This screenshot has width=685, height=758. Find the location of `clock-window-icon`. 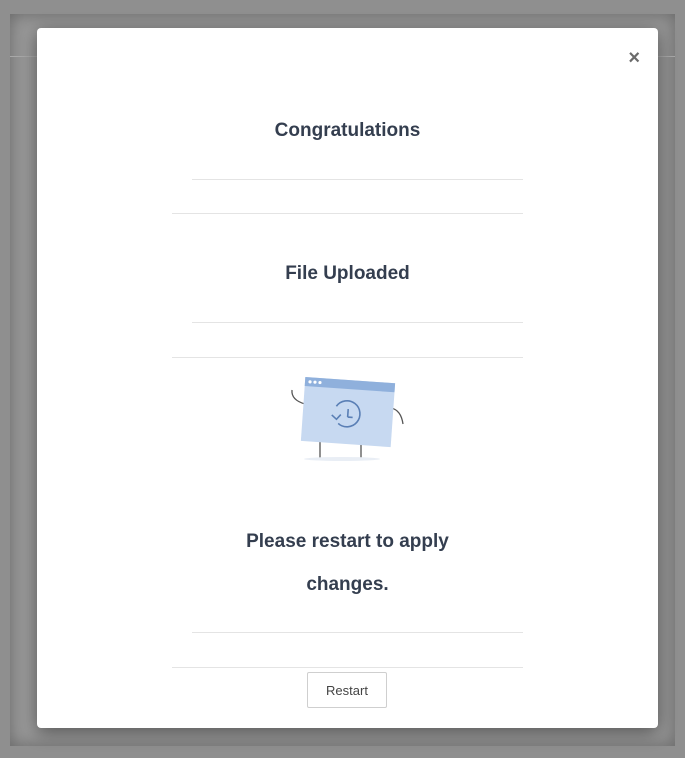

clock-window-icon is located at coordinates (347, 417).